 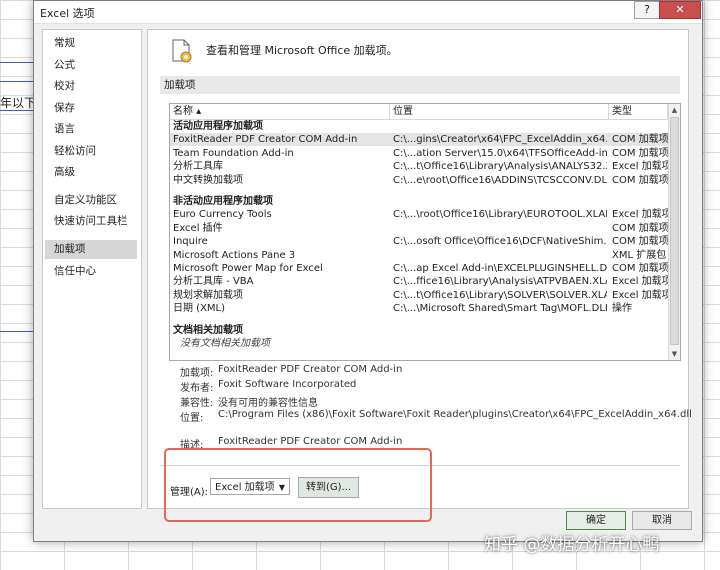 What do you see at coordinates (197, 373) in the screenshot?
I see `detail-addin-label: 加载项:` at bounding box center [197, 373].